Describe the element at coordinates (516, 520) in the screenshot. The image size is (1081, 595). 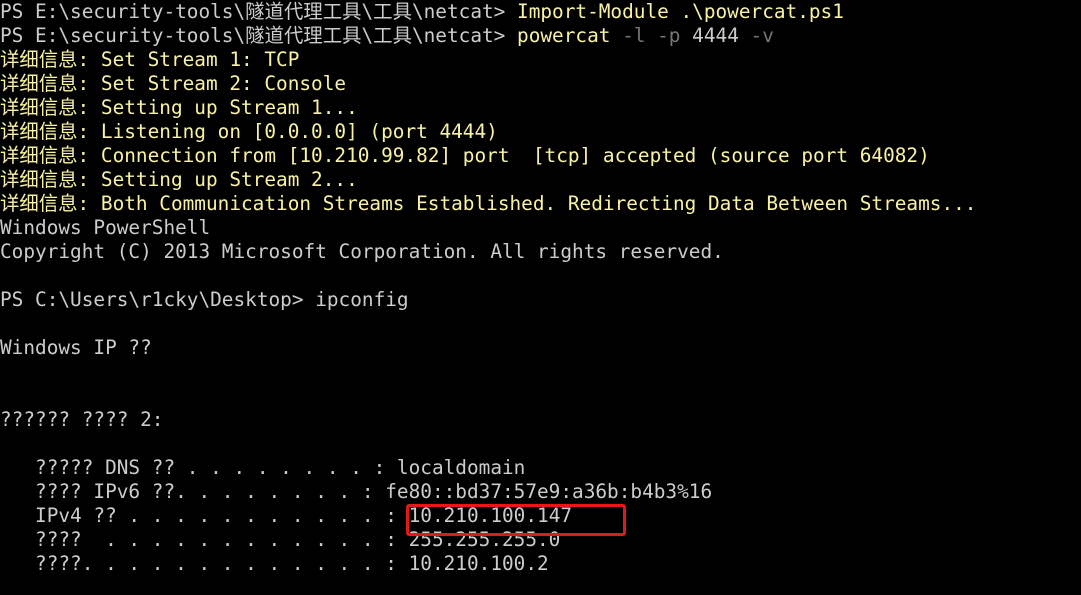
I see `ipv4-highlight-box` at that location.